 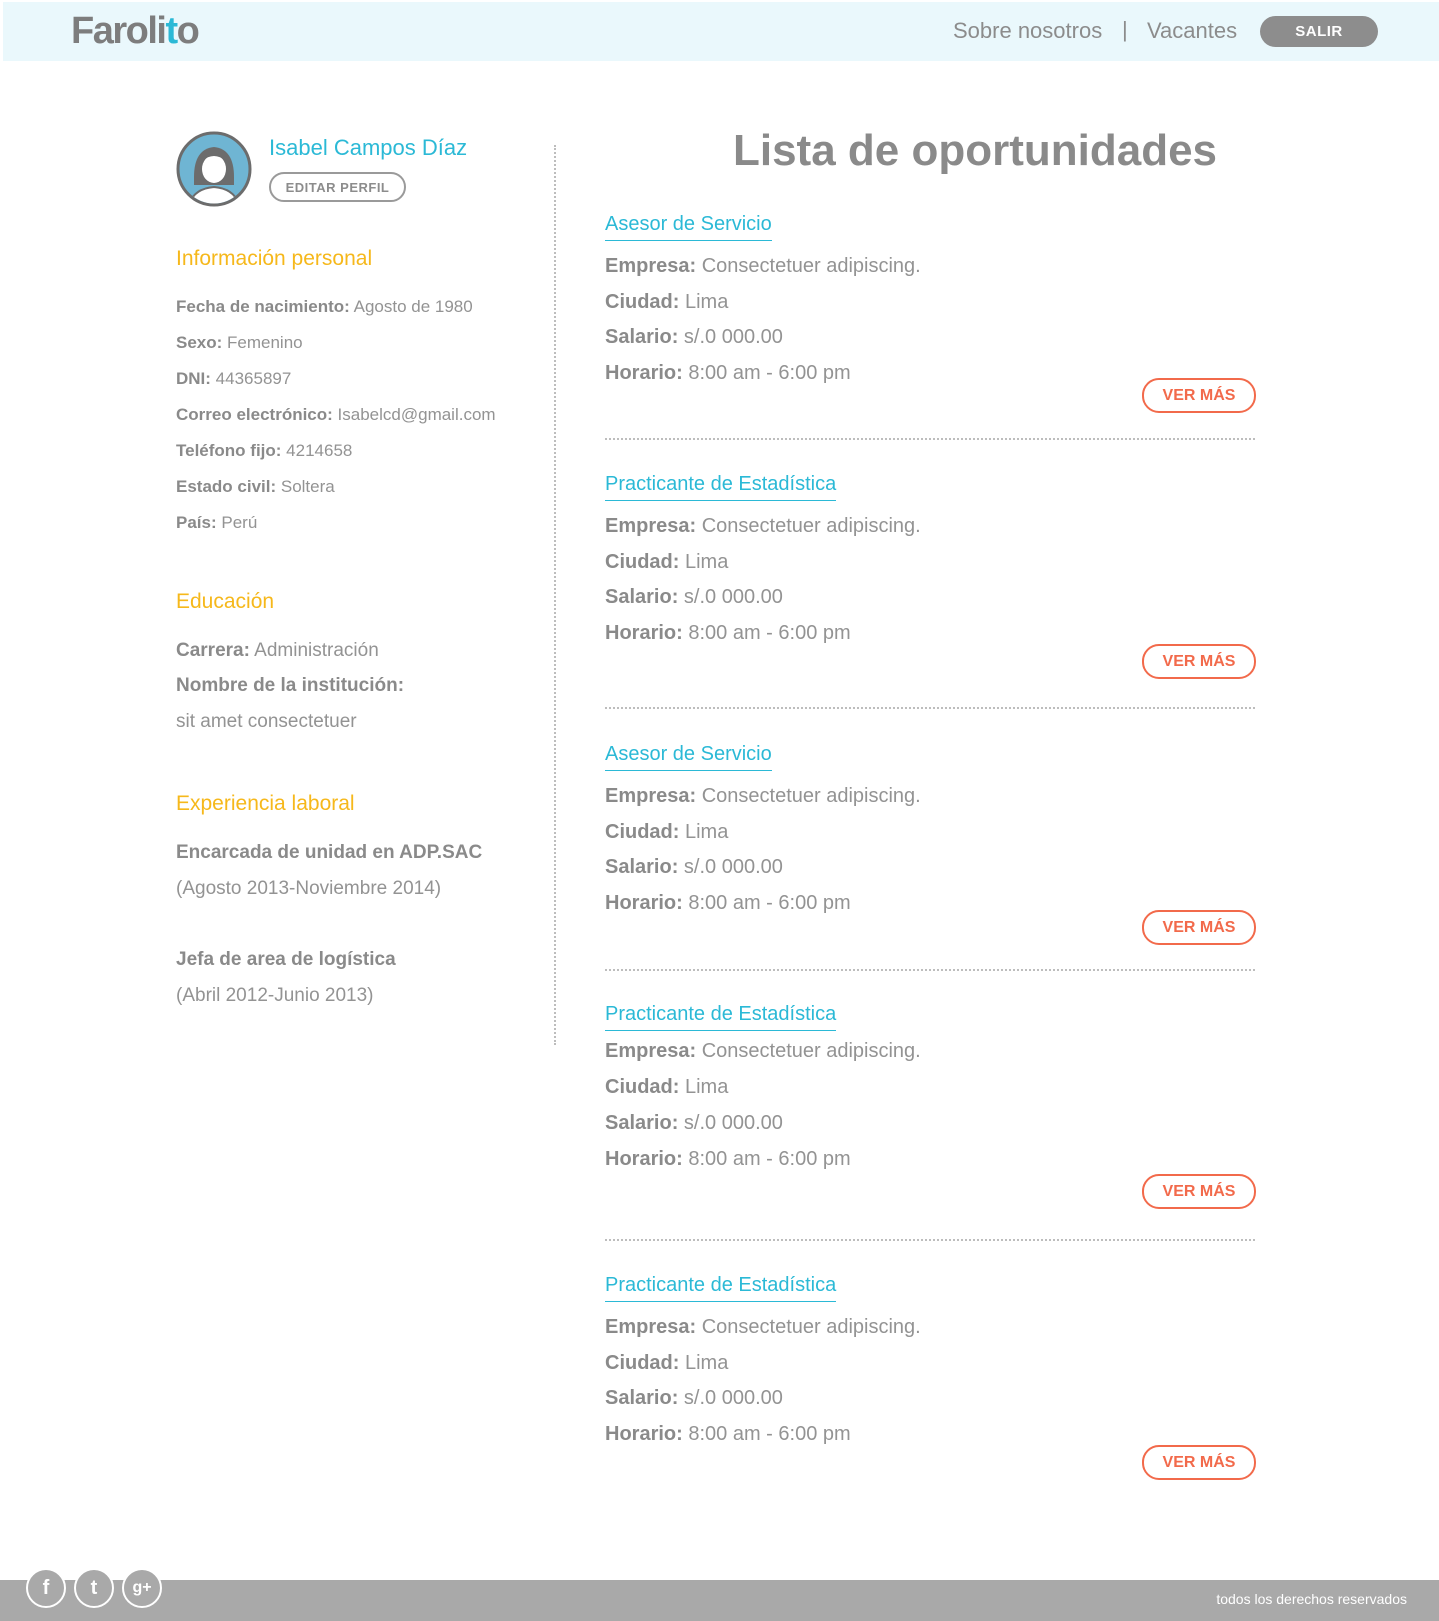 What do you see at coordinates (225, 601) in the screenshot?
I see `education-title: Educación` at bounding box center [225, 601].